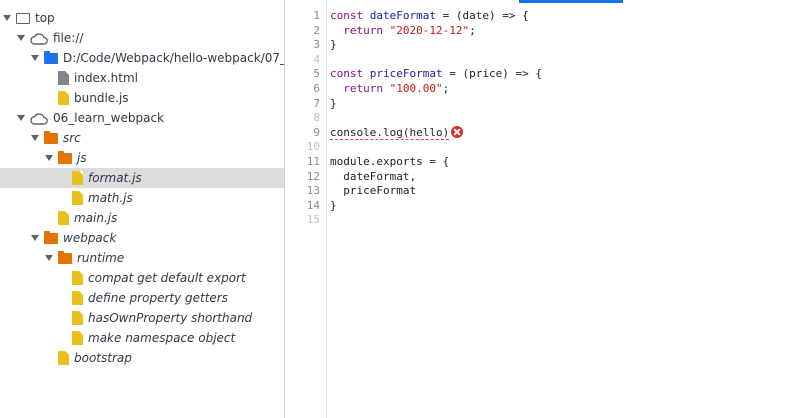 The height and width of the screenshot is (418, 812). What do you see at coordinates (316, 45) in the screenshot?
I see `line-number: 3` at bounding box center [316, 45].